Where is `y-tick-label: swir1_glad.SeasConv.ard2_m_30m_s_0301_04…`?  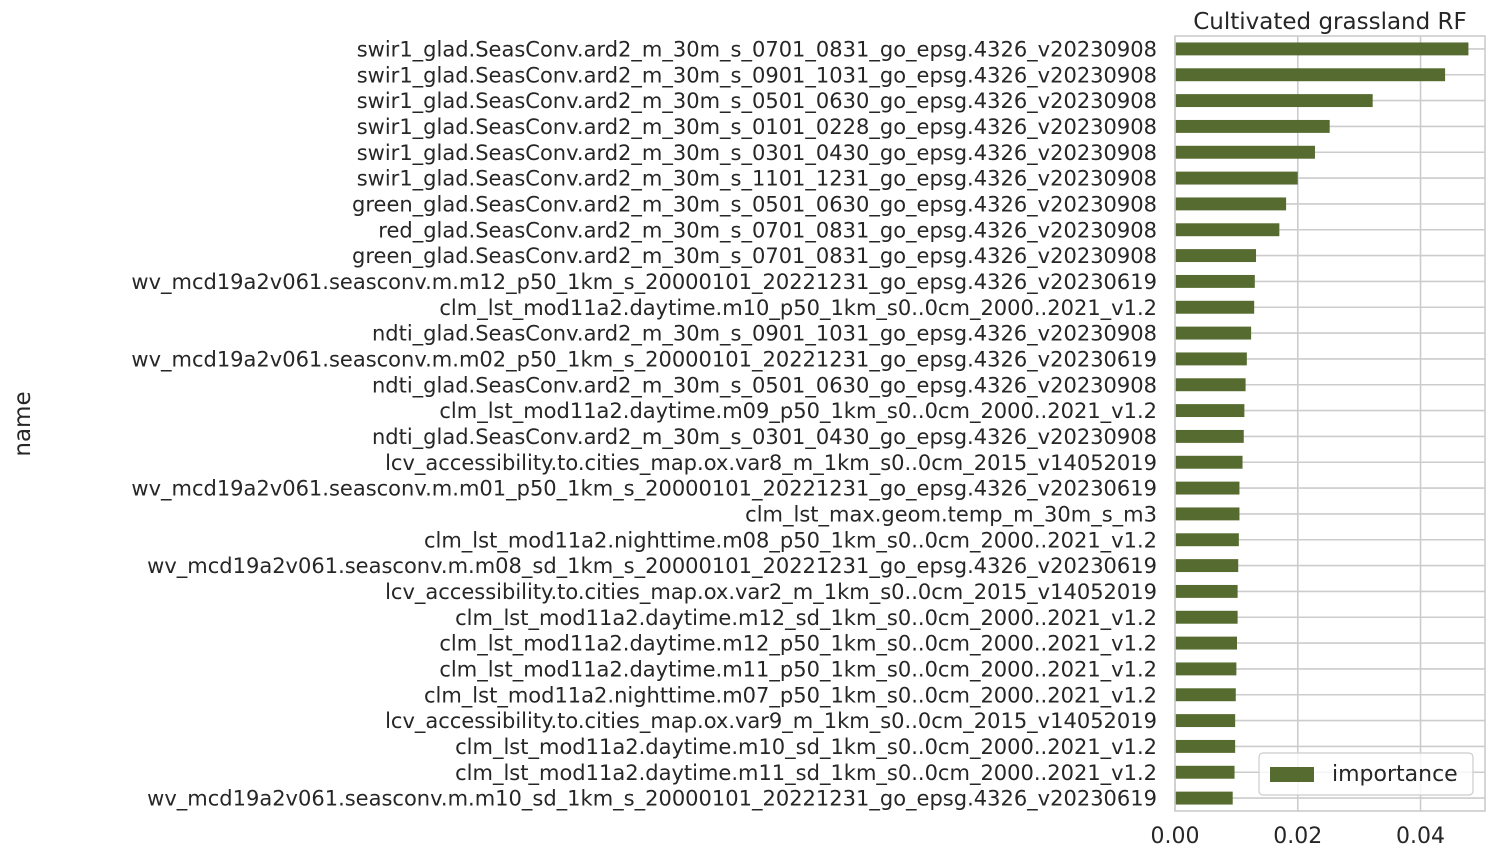 y-tick-label: swir1_glad.SeasConv.ard2_m_30m_s_0301_04… is located at coordinates (757, 153).